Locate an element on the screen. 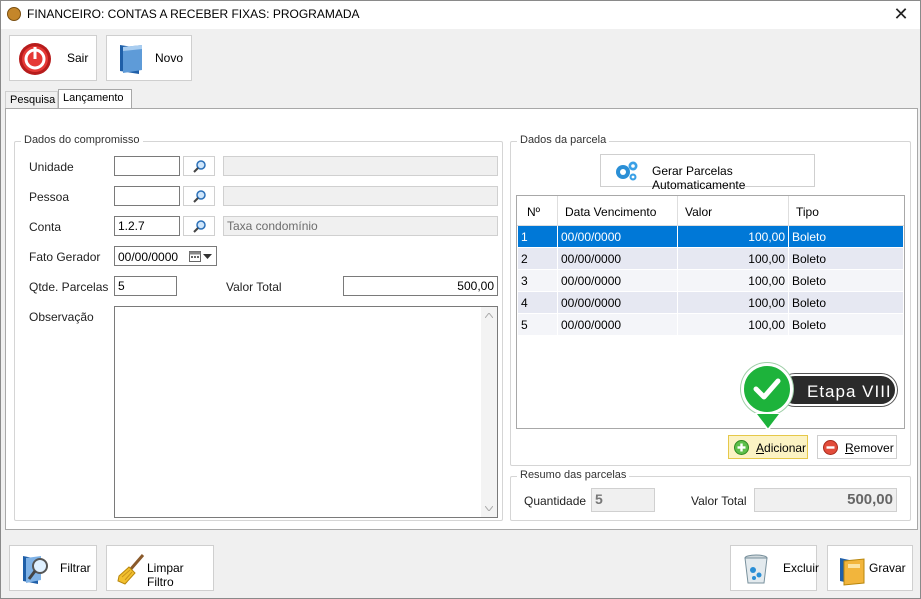 The image size is (921, 599). bottom-toolbar: Filtrar Limpar Filtro Excluir Gravar is located at coordinates (460, 567).